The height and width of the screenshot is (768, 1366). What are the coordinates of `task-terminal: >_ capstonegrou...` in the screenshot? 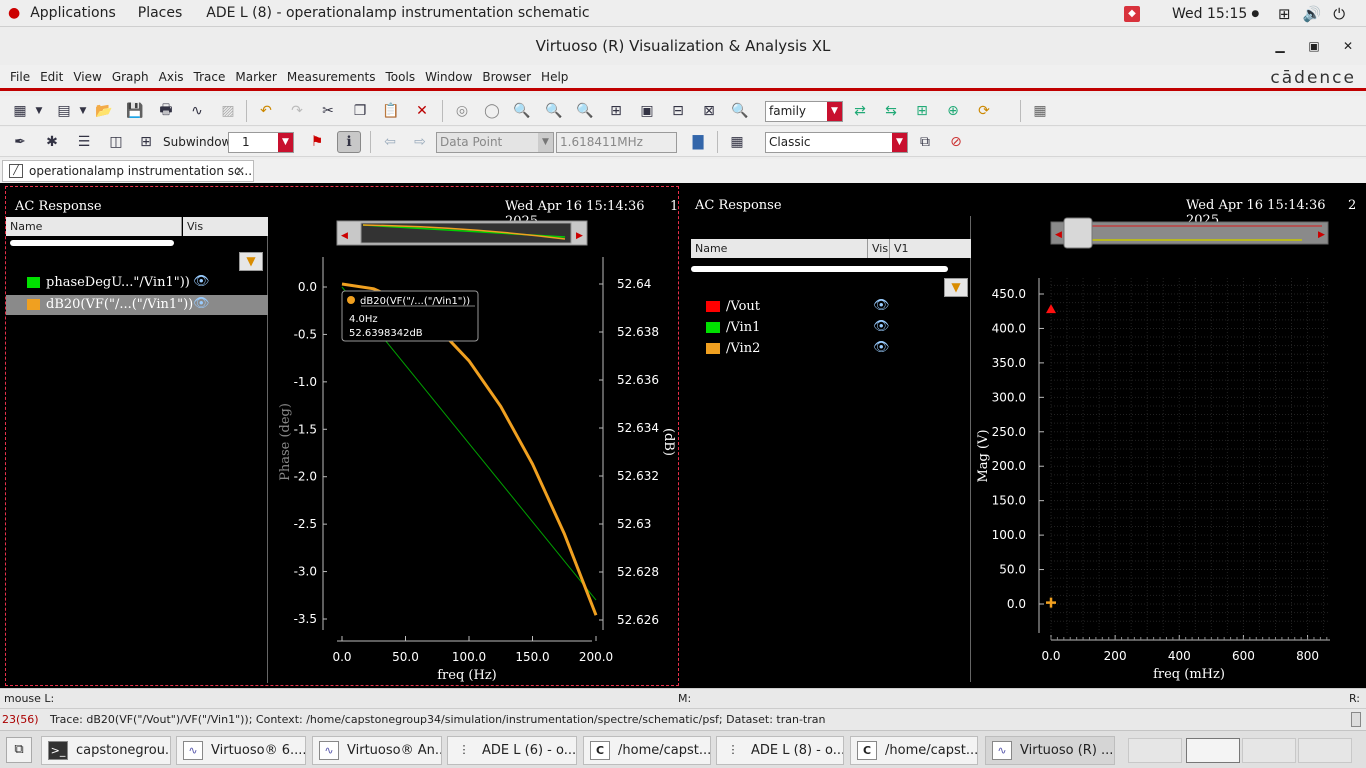 It's located at (106, 750).